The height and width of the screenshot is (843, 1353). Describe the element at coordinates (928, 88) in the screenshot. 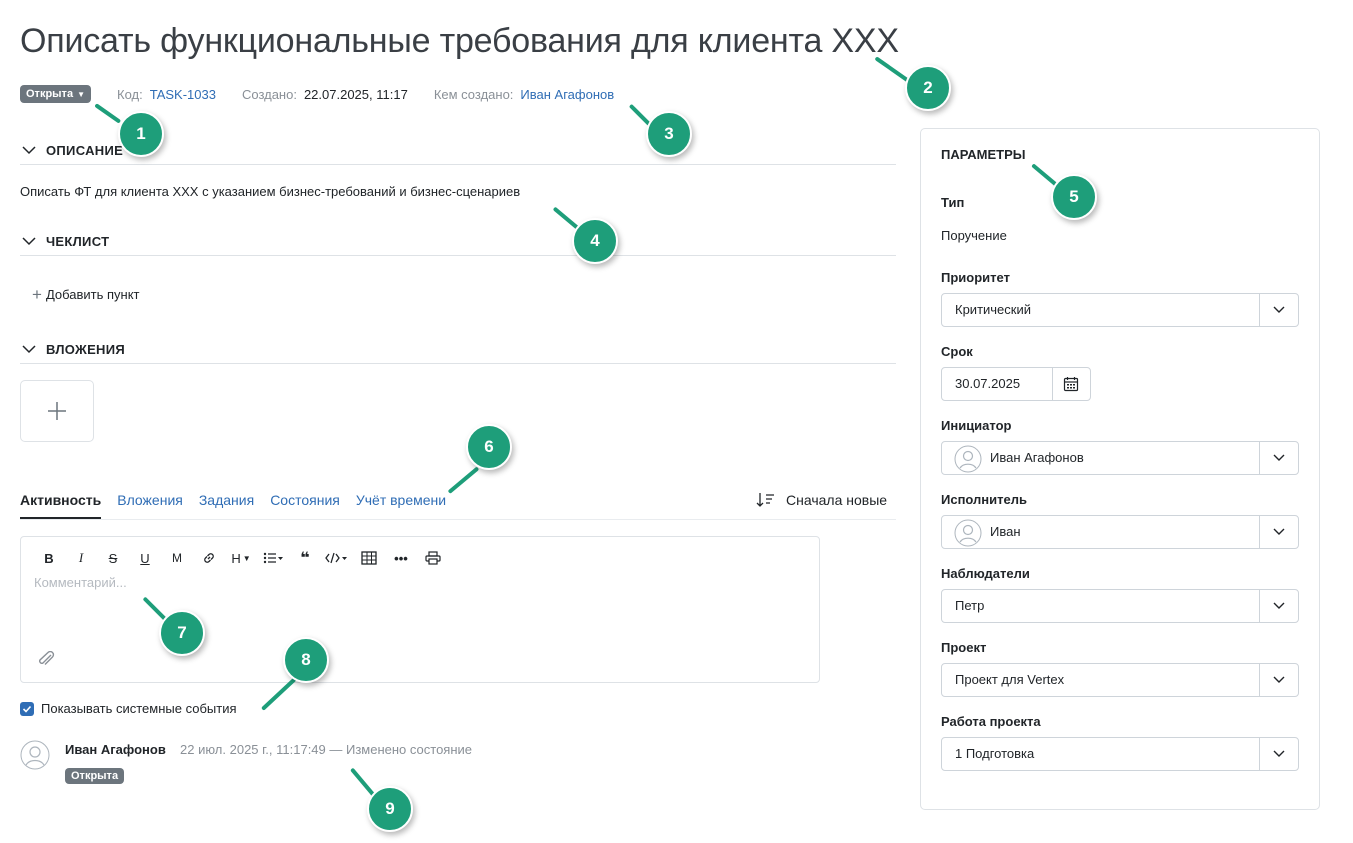

I see `callout-marker-2: 2` at that location.